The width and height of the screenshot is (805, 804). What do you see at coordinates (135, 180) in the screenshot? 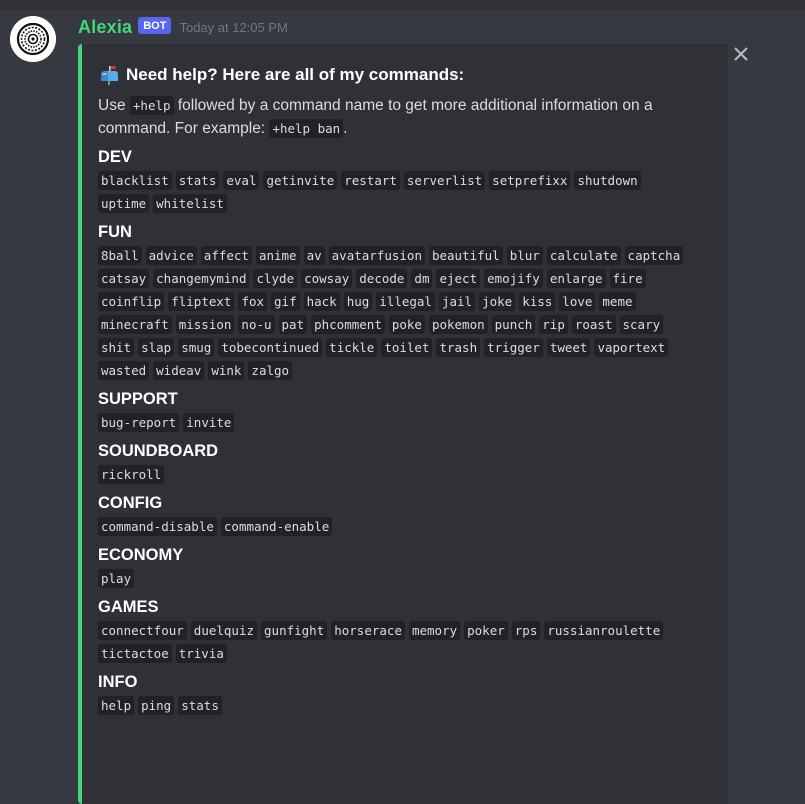
I see `command-blacklist: blacklist` at bounding box center [135, 180].